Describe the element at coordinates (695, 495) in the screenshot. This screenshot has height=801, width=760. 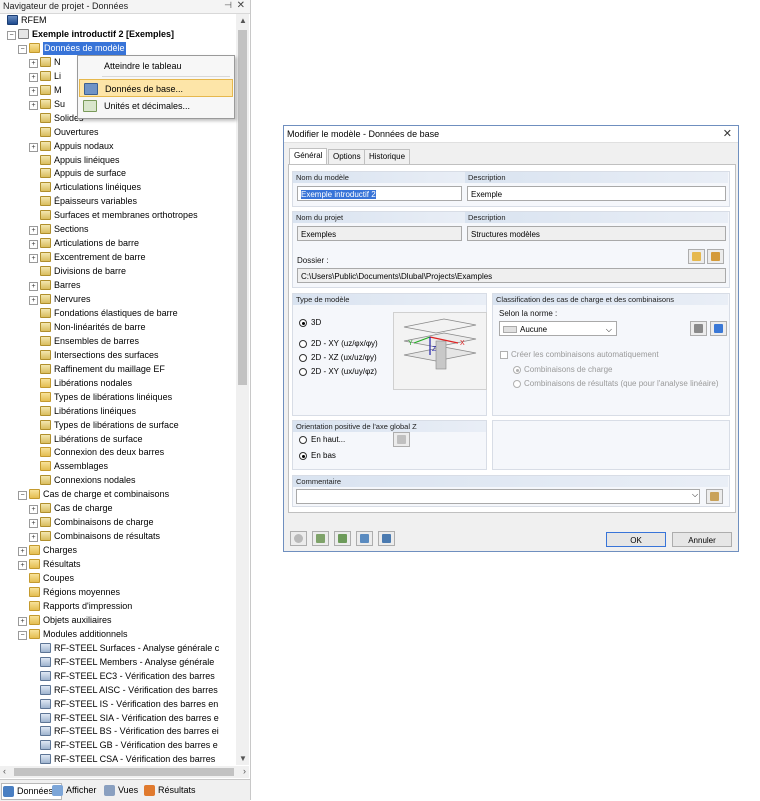
I see `comment-dropdown-icon: ⌵` at that location.